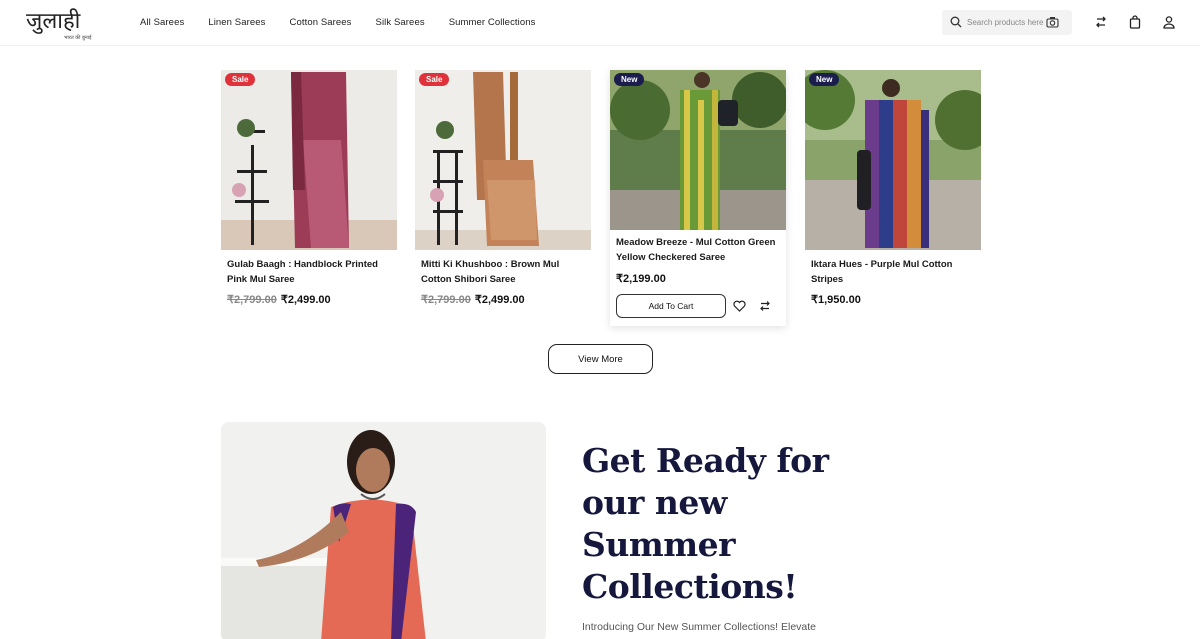  Describe the element at coordinates (492, 22) in the screenshot. I see `nav-summer-collections: Summer Collections` at that location.